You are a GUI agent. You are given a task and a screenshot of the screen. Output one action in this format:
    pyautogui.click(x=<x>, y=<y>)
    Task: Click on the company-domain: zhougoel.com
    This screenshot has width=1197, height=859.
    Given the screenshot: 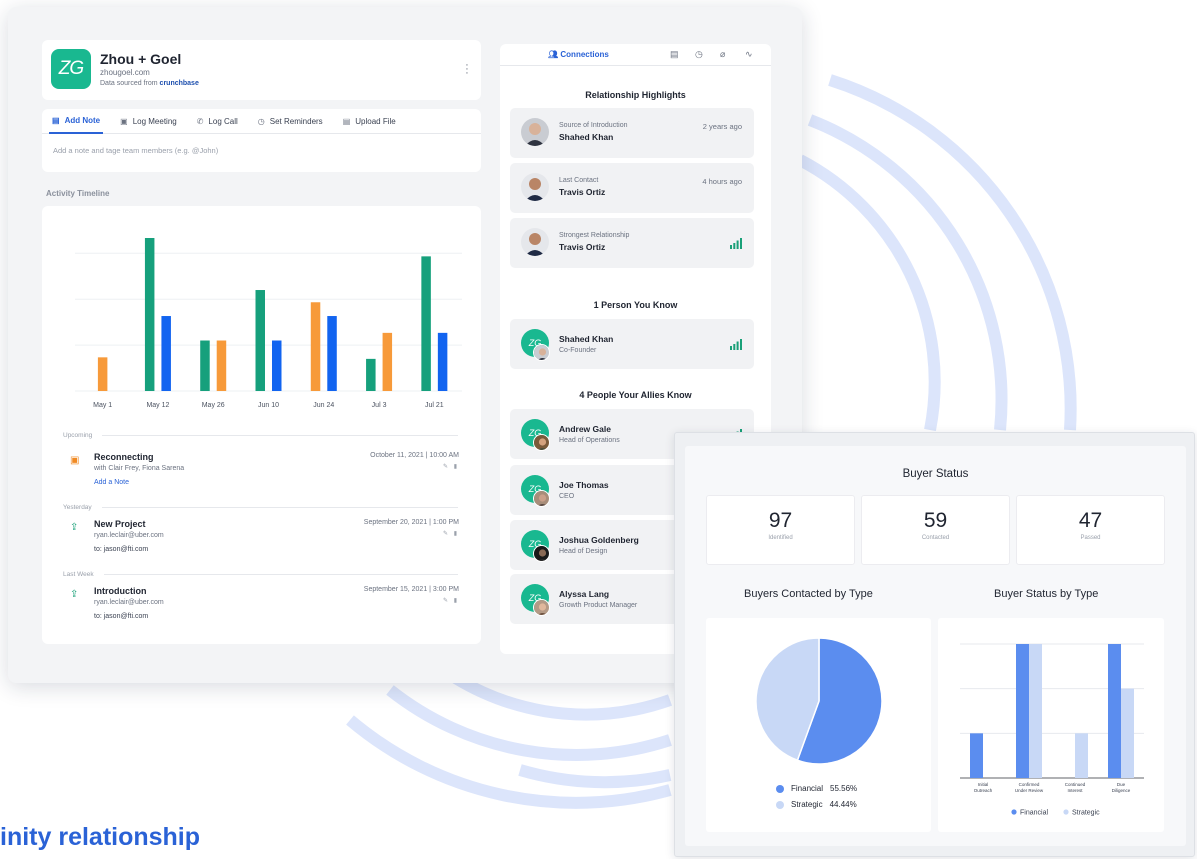 What is the action you would take?
    pyautogui.click(x=125, y=72)
    